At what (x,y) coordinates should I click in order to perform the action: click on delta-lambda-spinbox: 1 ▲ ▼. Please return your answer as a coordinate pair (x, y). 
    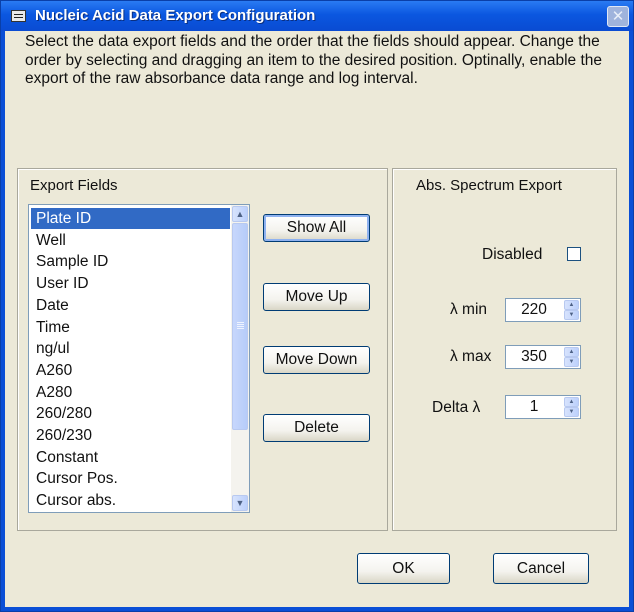
    Looking at the image, I should click on (543, 407).